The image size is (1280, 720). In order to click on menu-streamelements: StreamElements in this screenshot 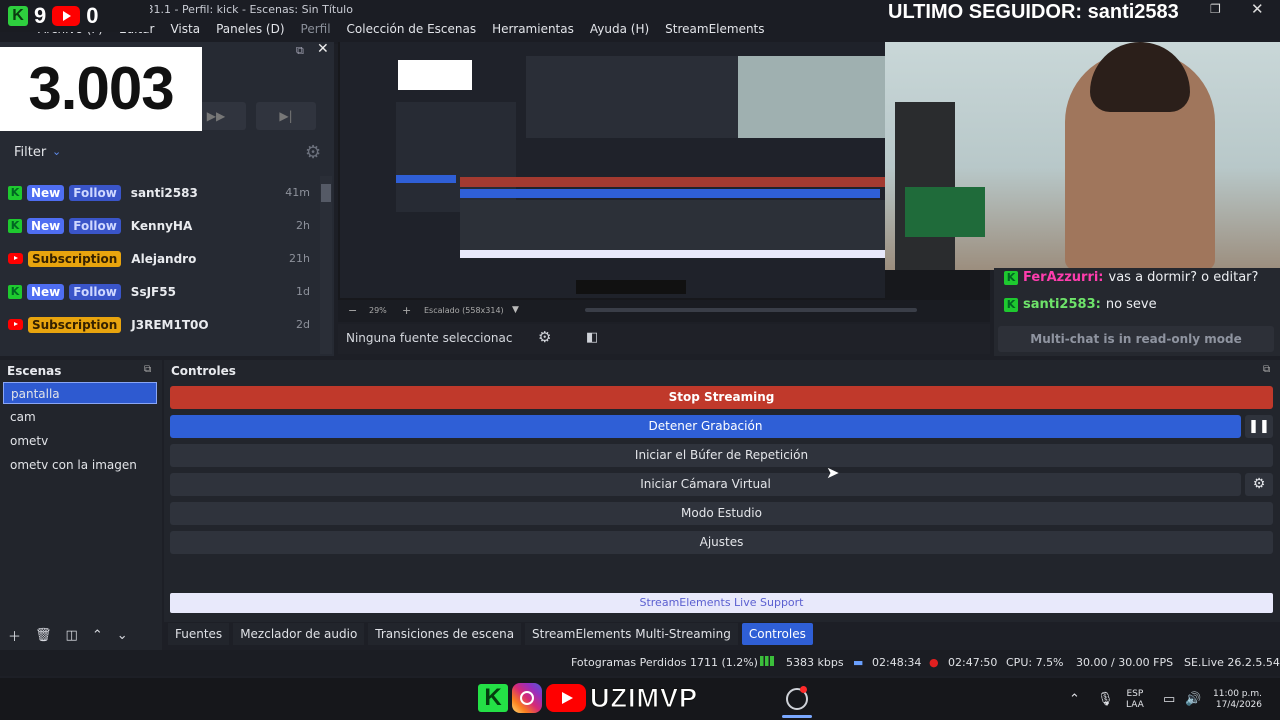, I will do `click(714, 29)`.